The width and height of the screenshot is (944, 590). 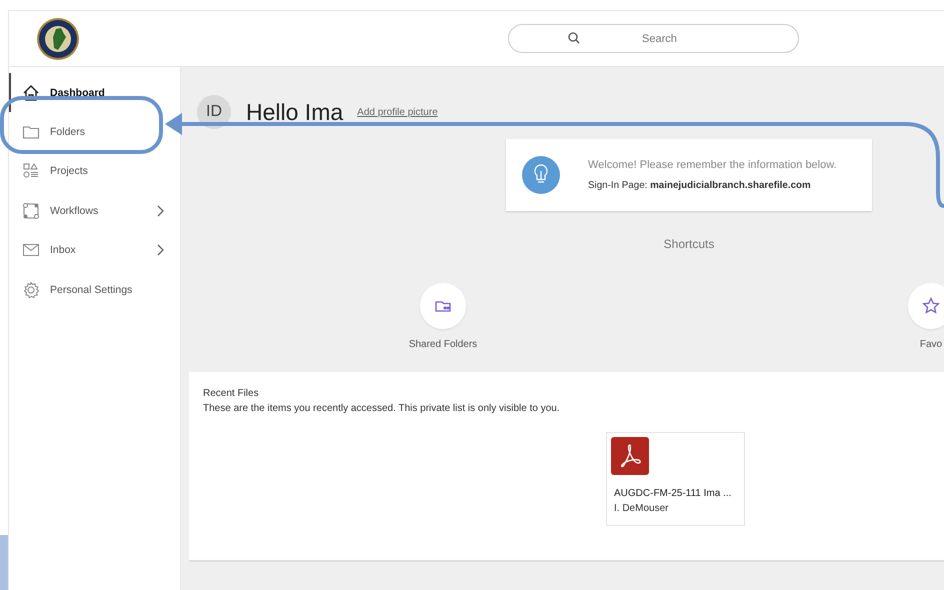 What do you see at coordinates (712, 165) in the screenshot?
I see `welcome-message: Welcome! Please remember the information below.` at bounding box center [712, 165].